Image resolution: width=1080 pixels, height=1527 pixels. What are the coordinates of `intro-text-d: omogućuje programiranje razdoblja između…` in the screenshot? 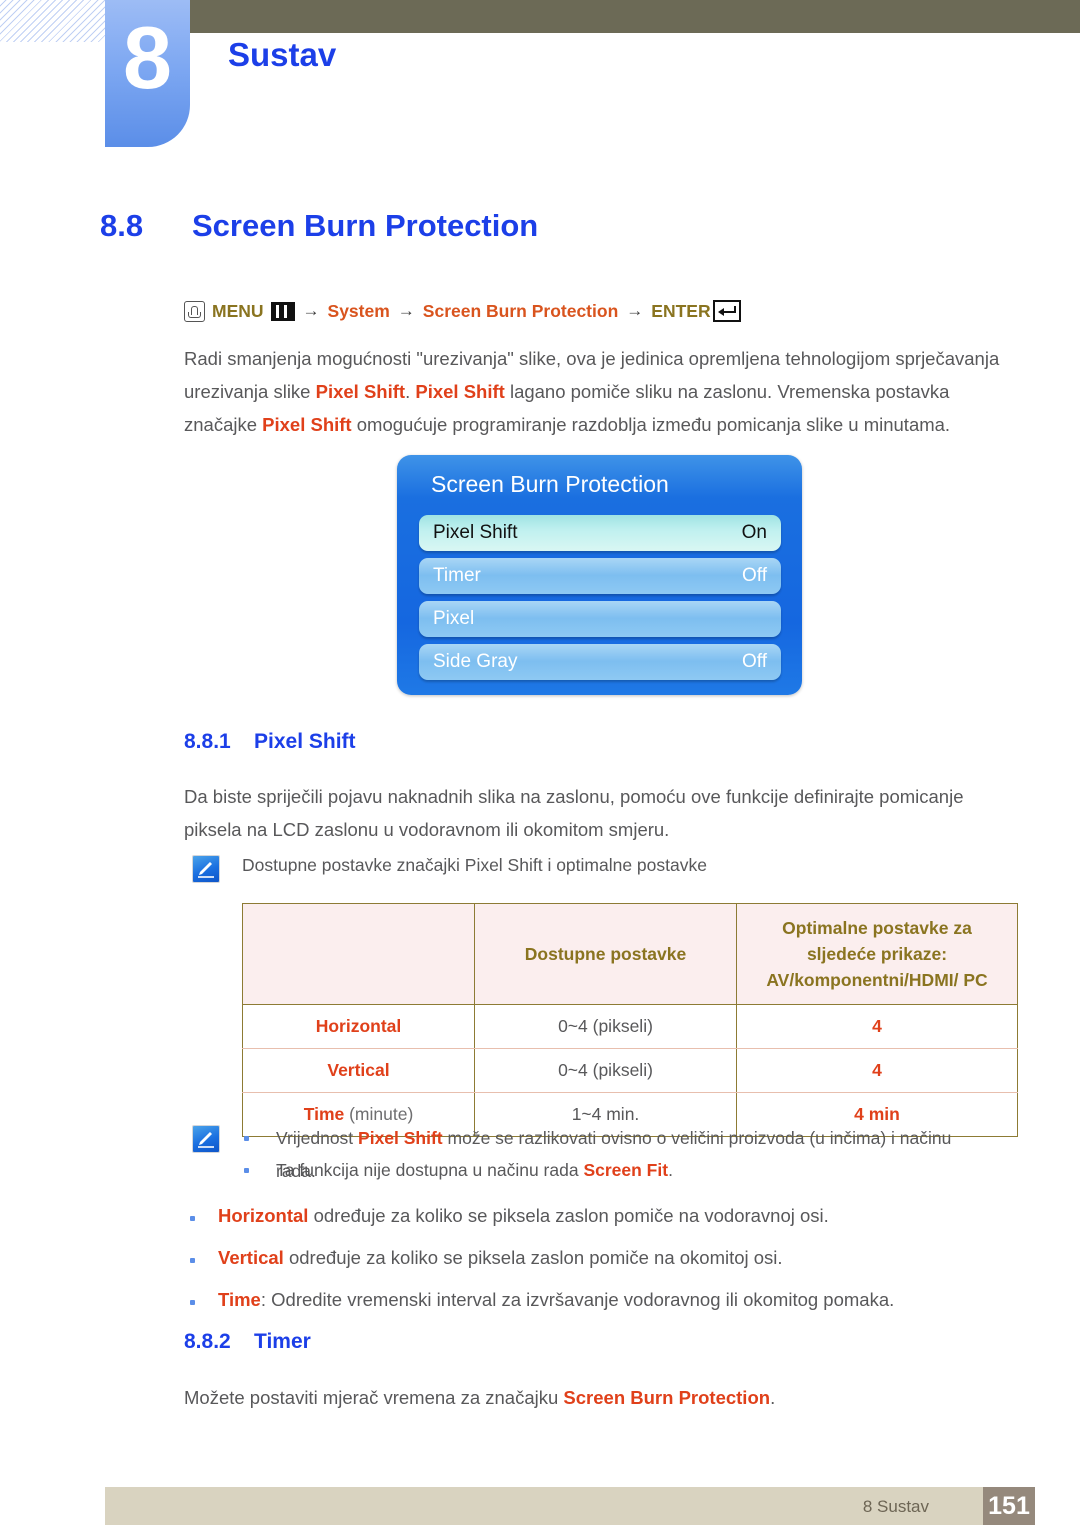 It's located at (651, 424).